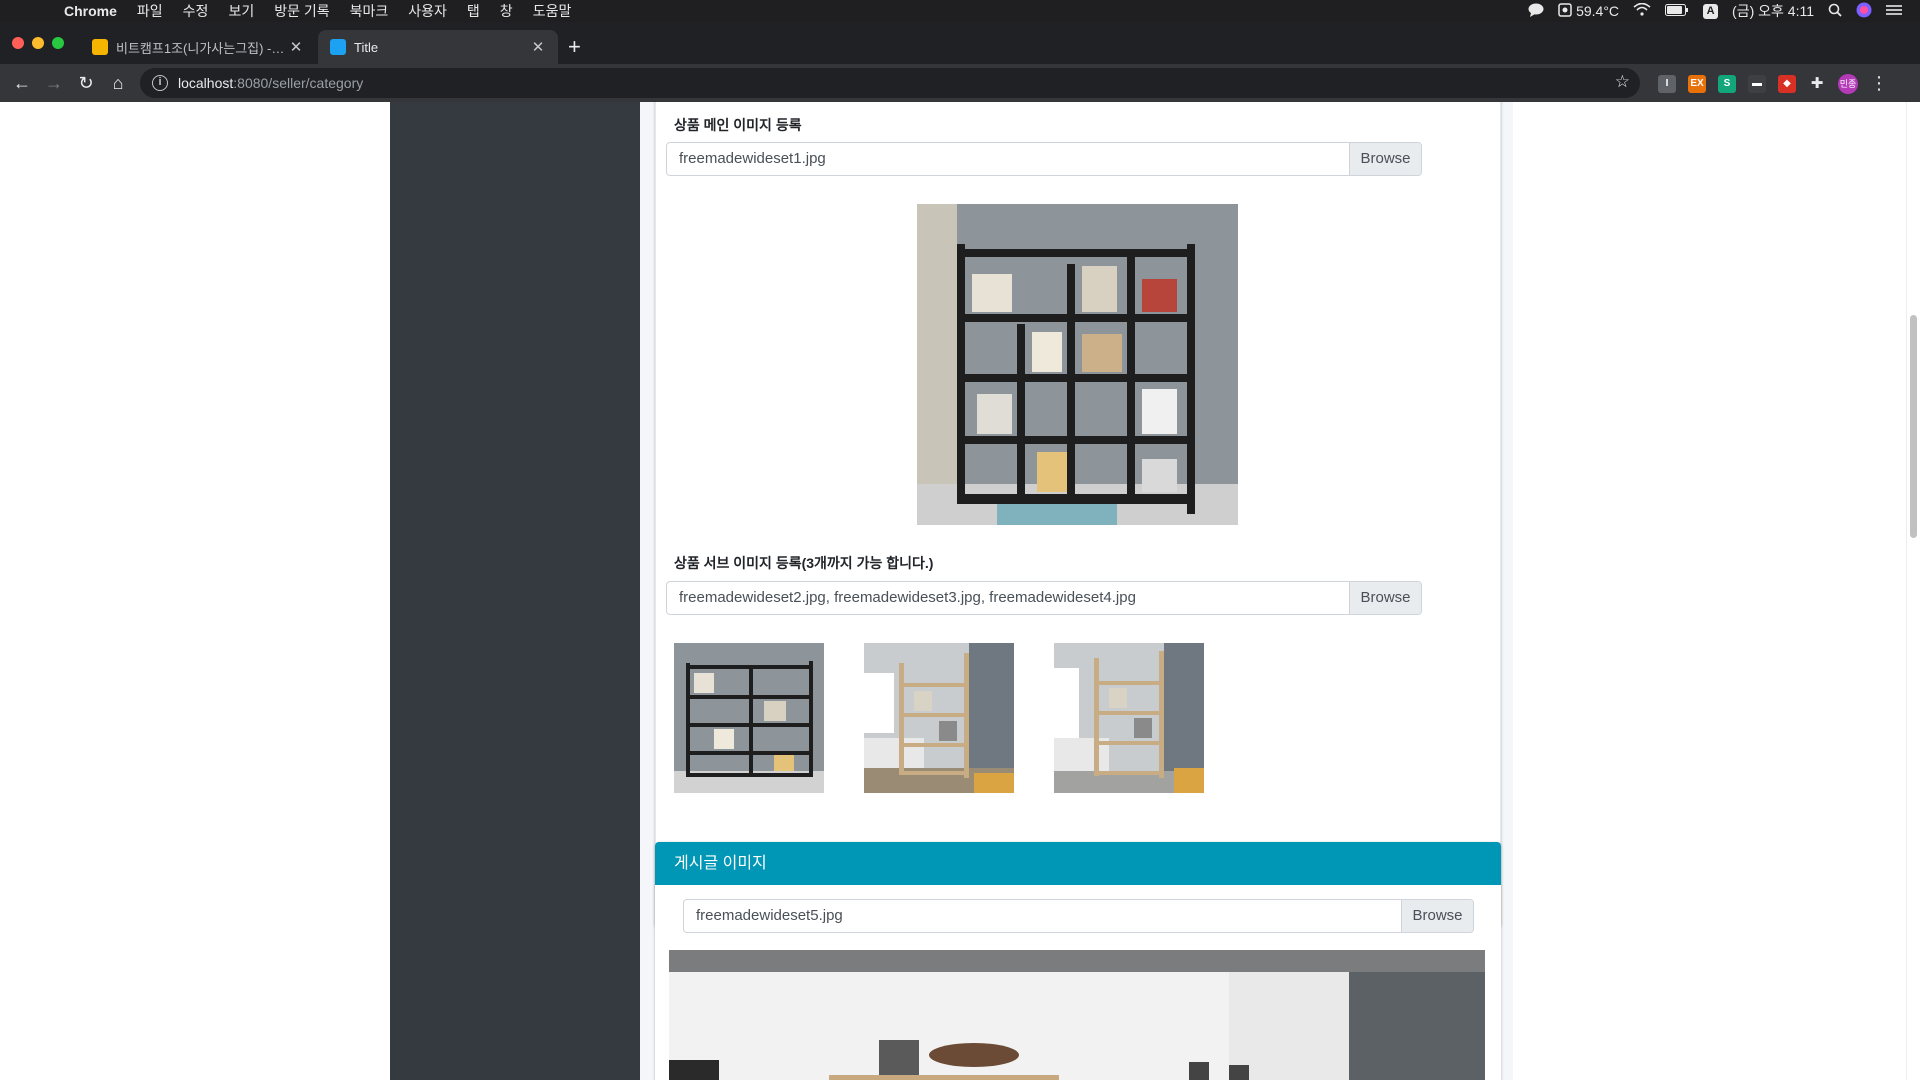  Describe the element at coordinates (22, 83) in the screenshot. I see `back-icon: ←` at that location.